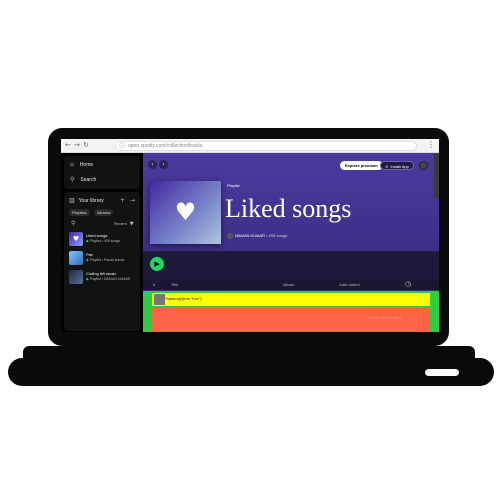  I want to click on chevron-left-icon: ‹, so click(152, 164).